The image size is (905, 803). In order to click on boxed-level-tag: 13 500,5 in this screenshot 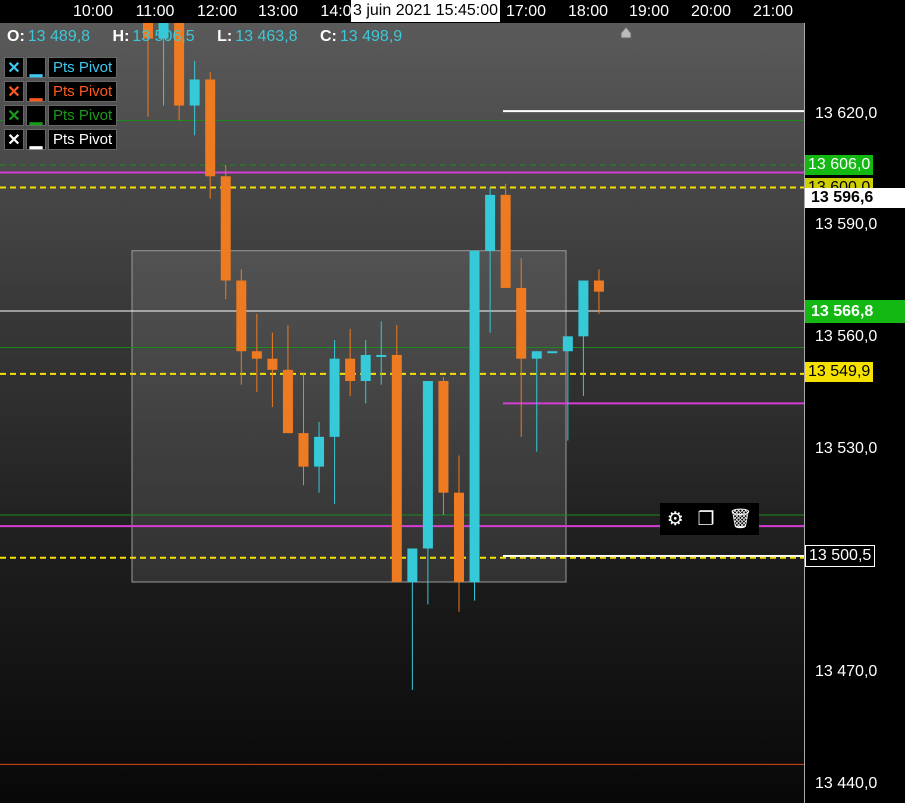, I will do `click(840, 556)`.